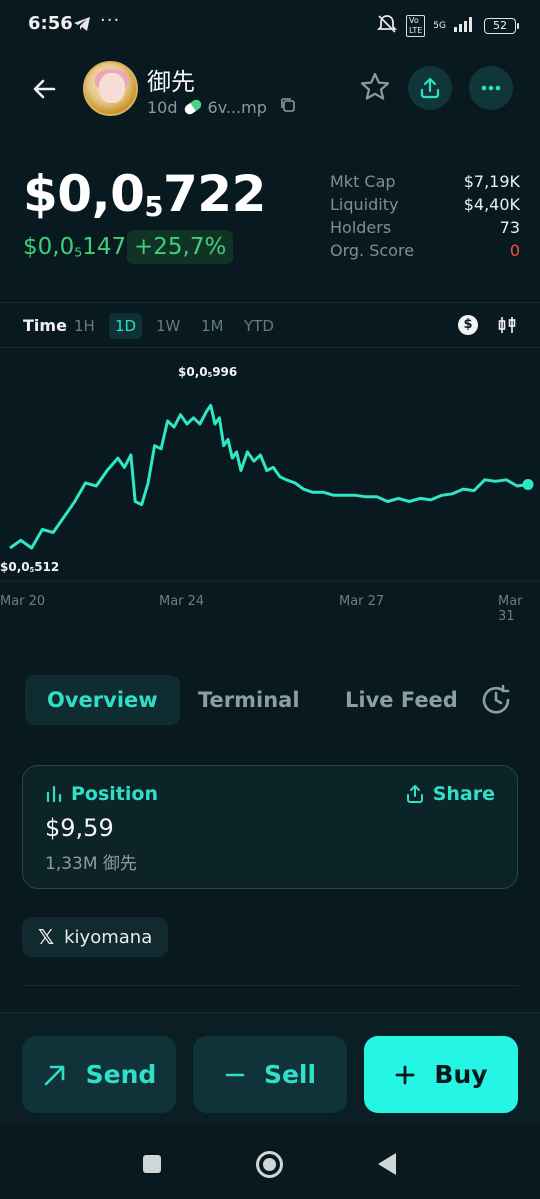  What do you see at coordinates (46, 937) in the screenshot?
I see `x-logo-icon: 𝕏` at bounding box center [46, 937].